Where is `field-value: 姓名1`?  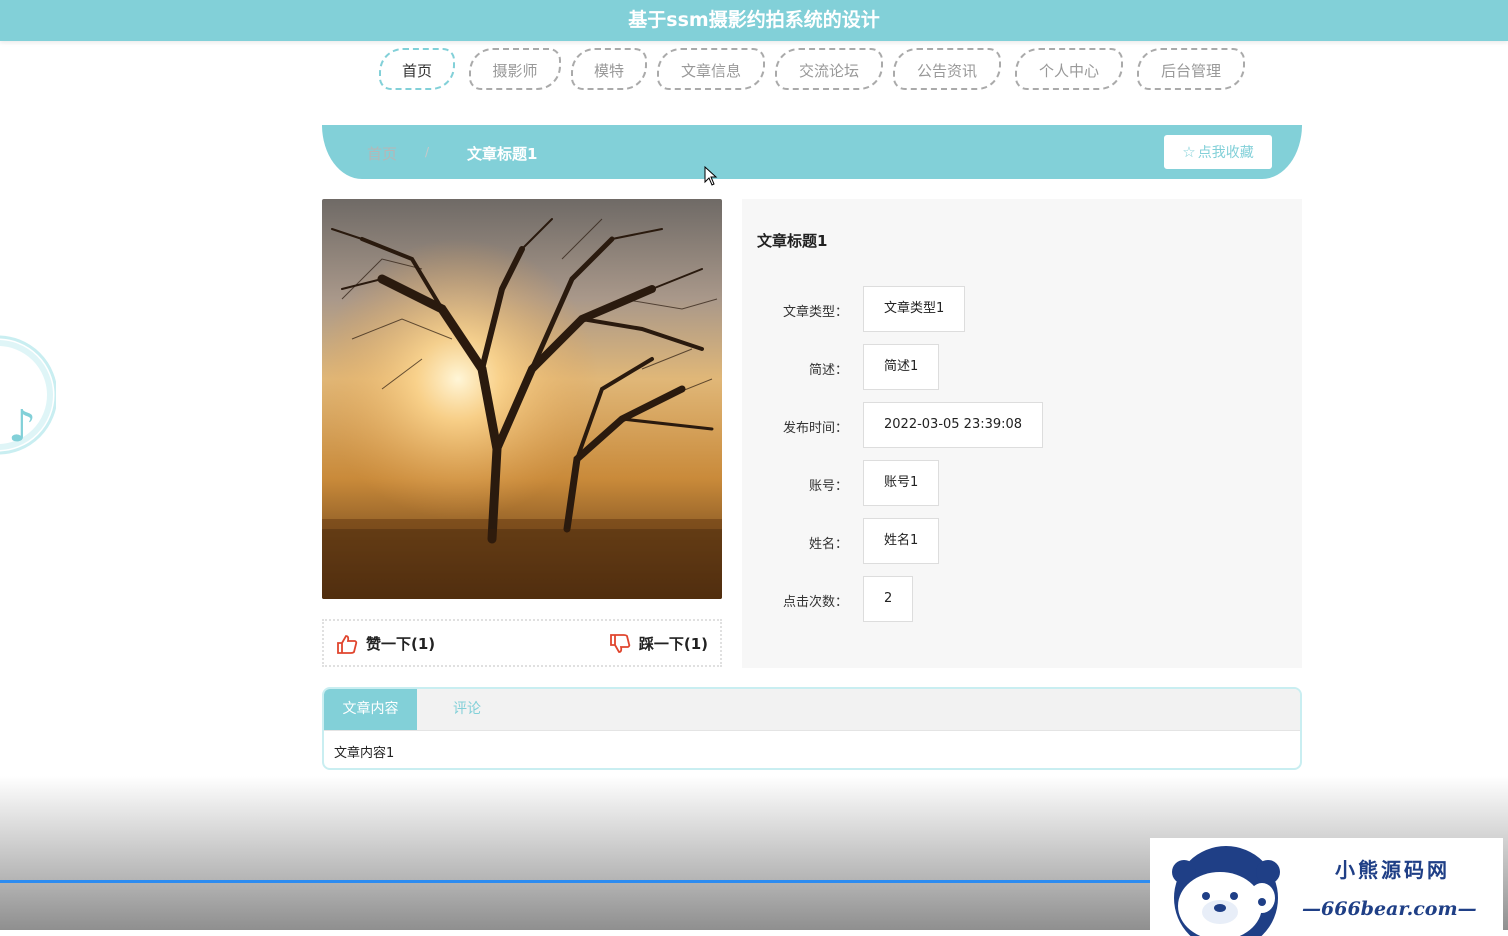 field-value: 姓名1 is located at coordinates (901, 541).